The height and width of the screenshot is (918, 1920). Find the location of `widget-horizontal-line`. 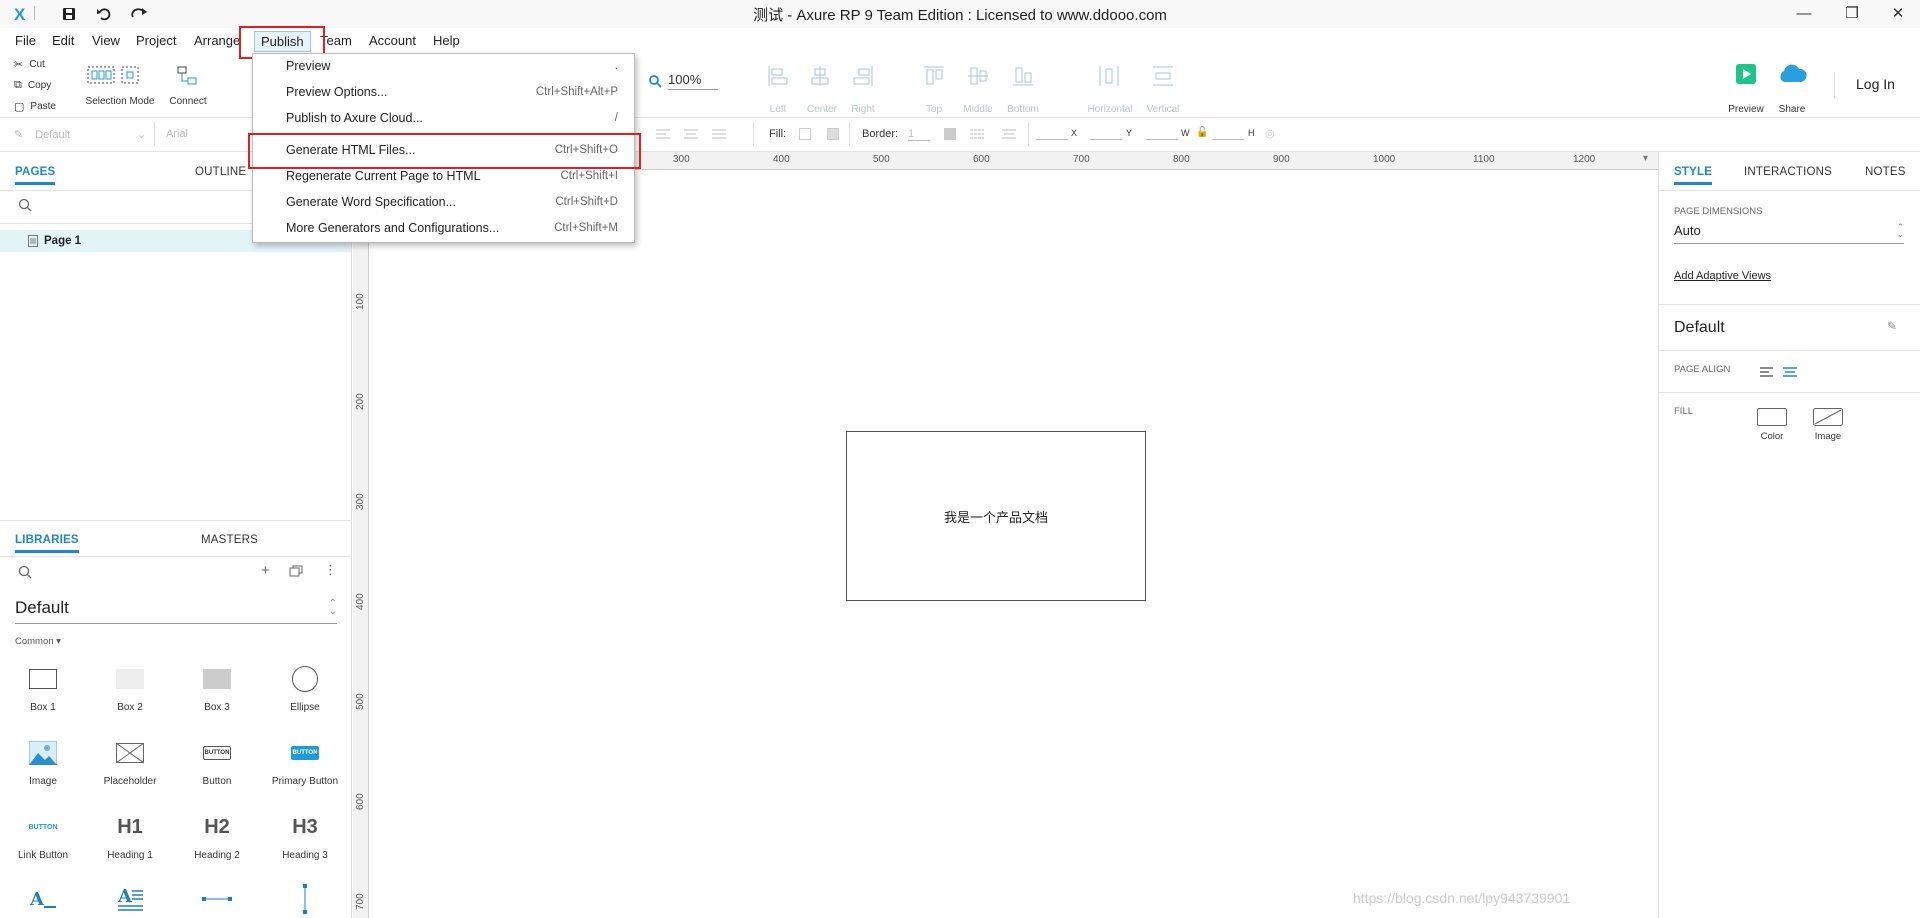

widget-horizontal-line is located at coordinates (217, 899).